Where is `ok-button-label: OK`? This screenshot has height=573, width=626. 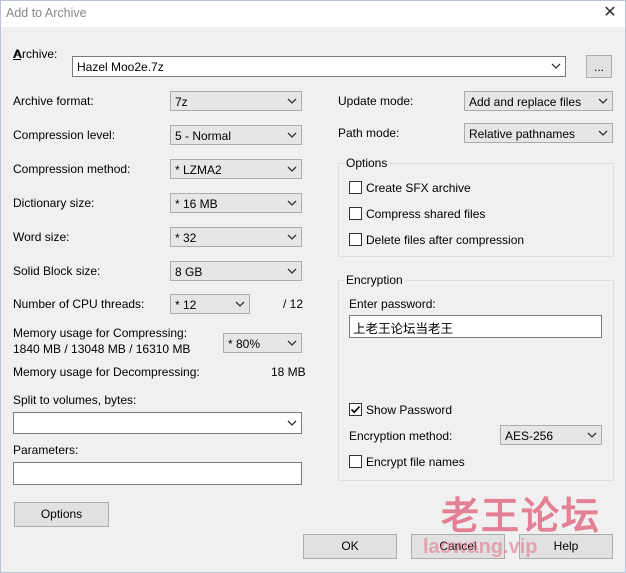 ok-button-label: OK is located at coordinates (350, 546).